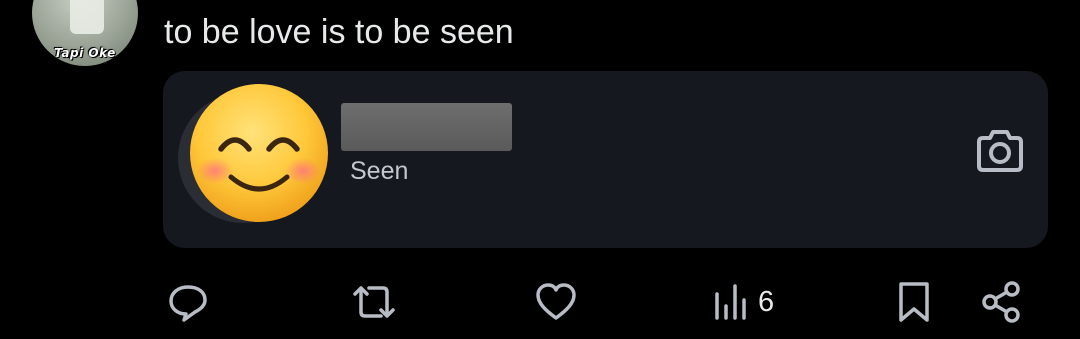 This screenshot has height=339, width=1080. I want to click on reply-button, so click(188, 302).